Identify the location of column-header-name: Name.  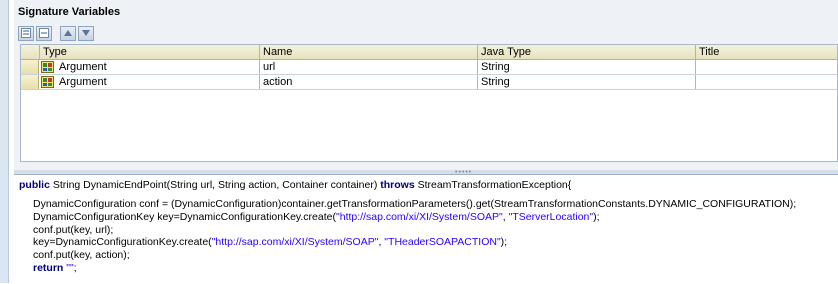
(368, 52).